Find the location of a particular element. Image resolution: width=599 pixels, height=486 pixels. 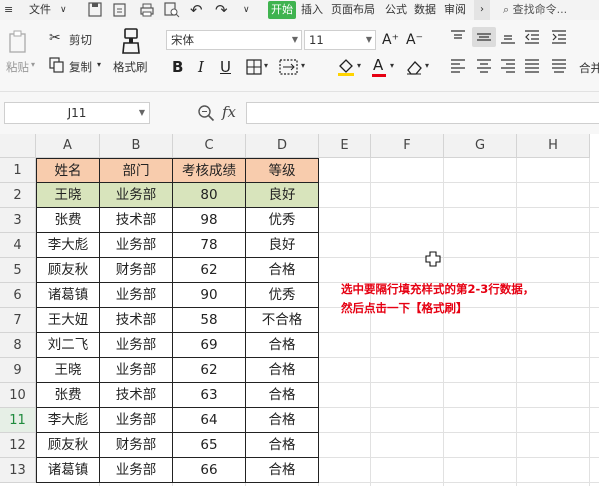

tab-formulas: 公式 is located at coordinates (396, 10).